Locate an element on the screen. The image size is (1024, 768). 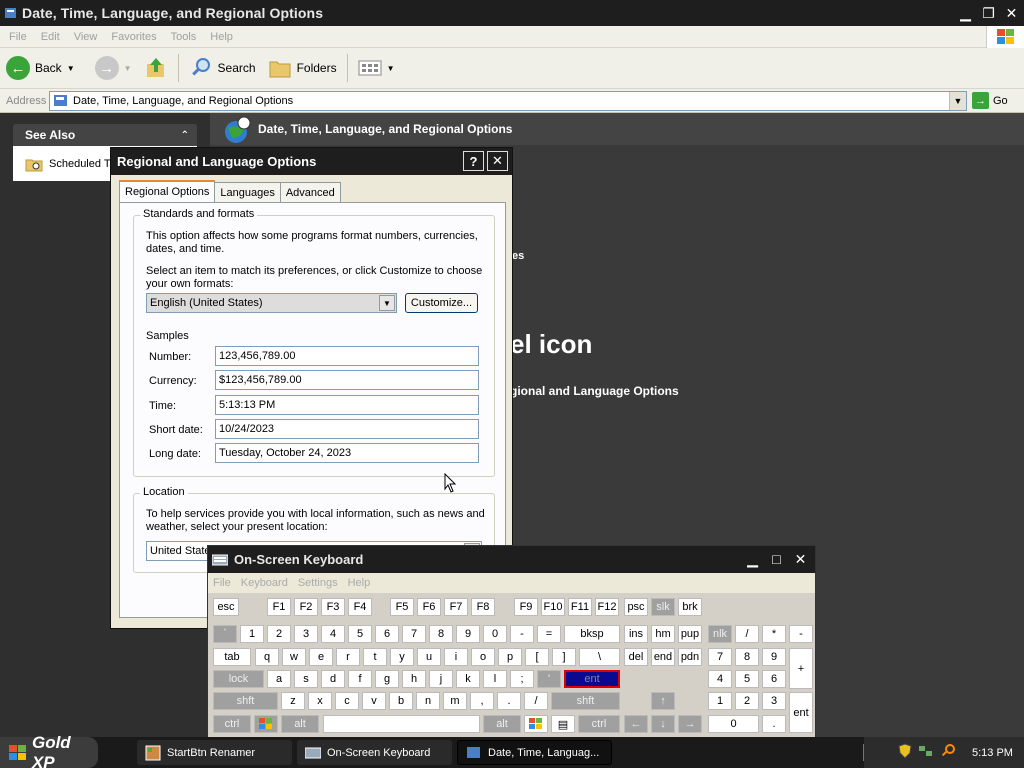
key-right-ctrl: ctrl is located at coordinates (599, 724).